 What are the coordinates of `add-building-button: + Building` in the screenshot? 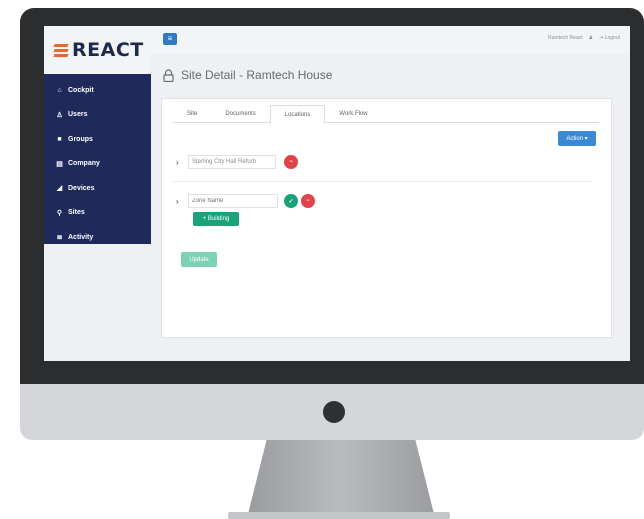 It's located at (216, 219).